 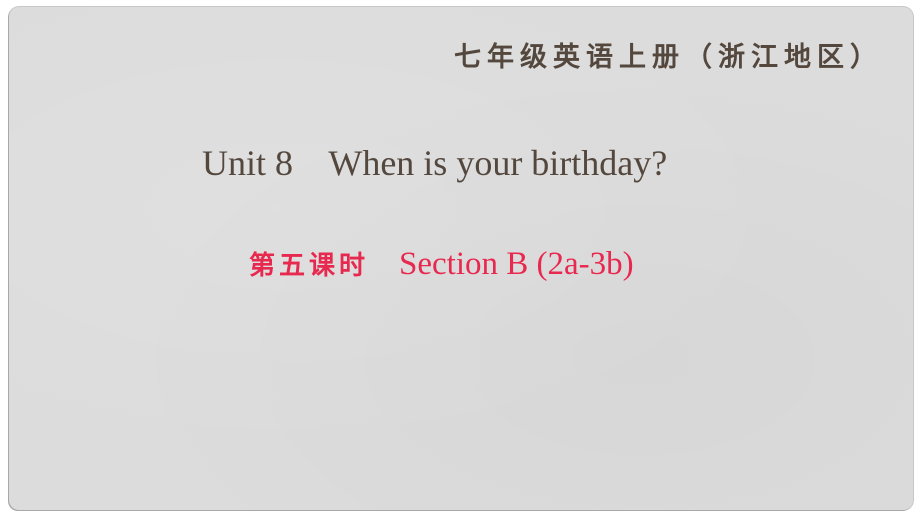 What do you see at coordinates (516, 264) in the screenshot?
I see `lesson-section-label: Section B (2a-3b)` at bounding box center [516, 264].